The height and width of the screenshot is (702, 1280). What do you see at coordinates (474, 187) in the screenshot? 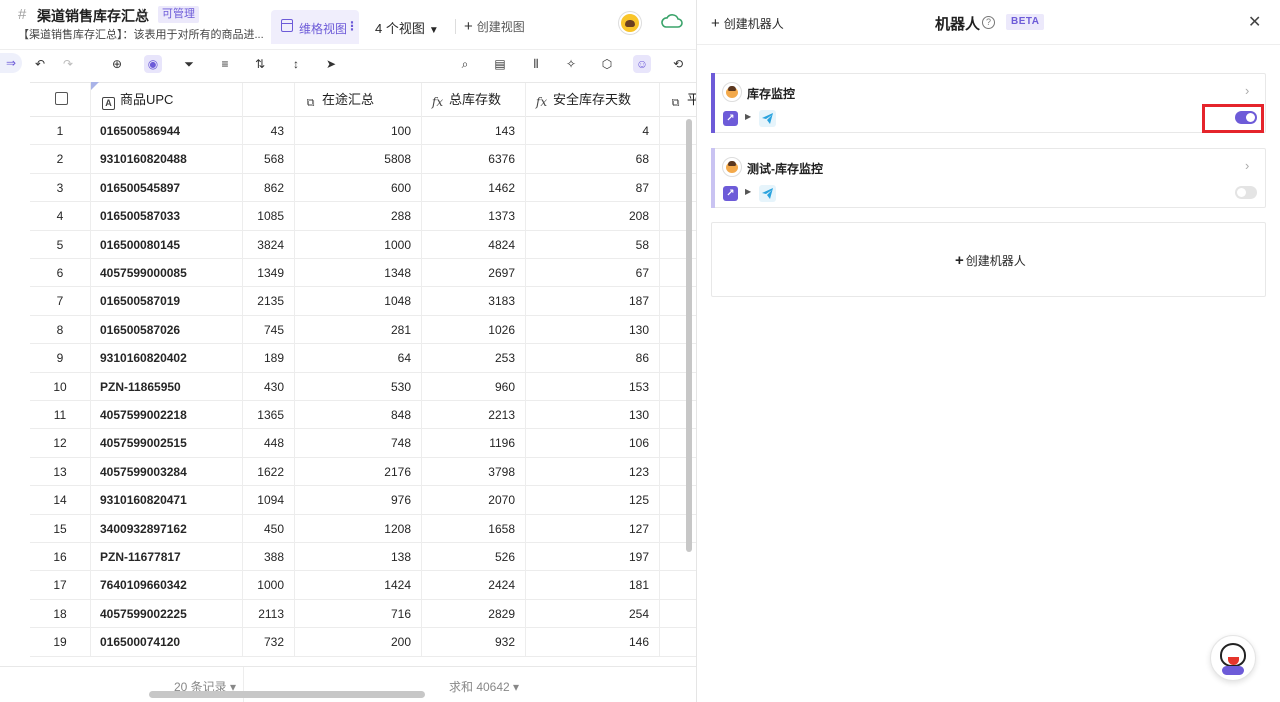
I see `total-stock-cell: 1462` at bounding box center [474, 187].